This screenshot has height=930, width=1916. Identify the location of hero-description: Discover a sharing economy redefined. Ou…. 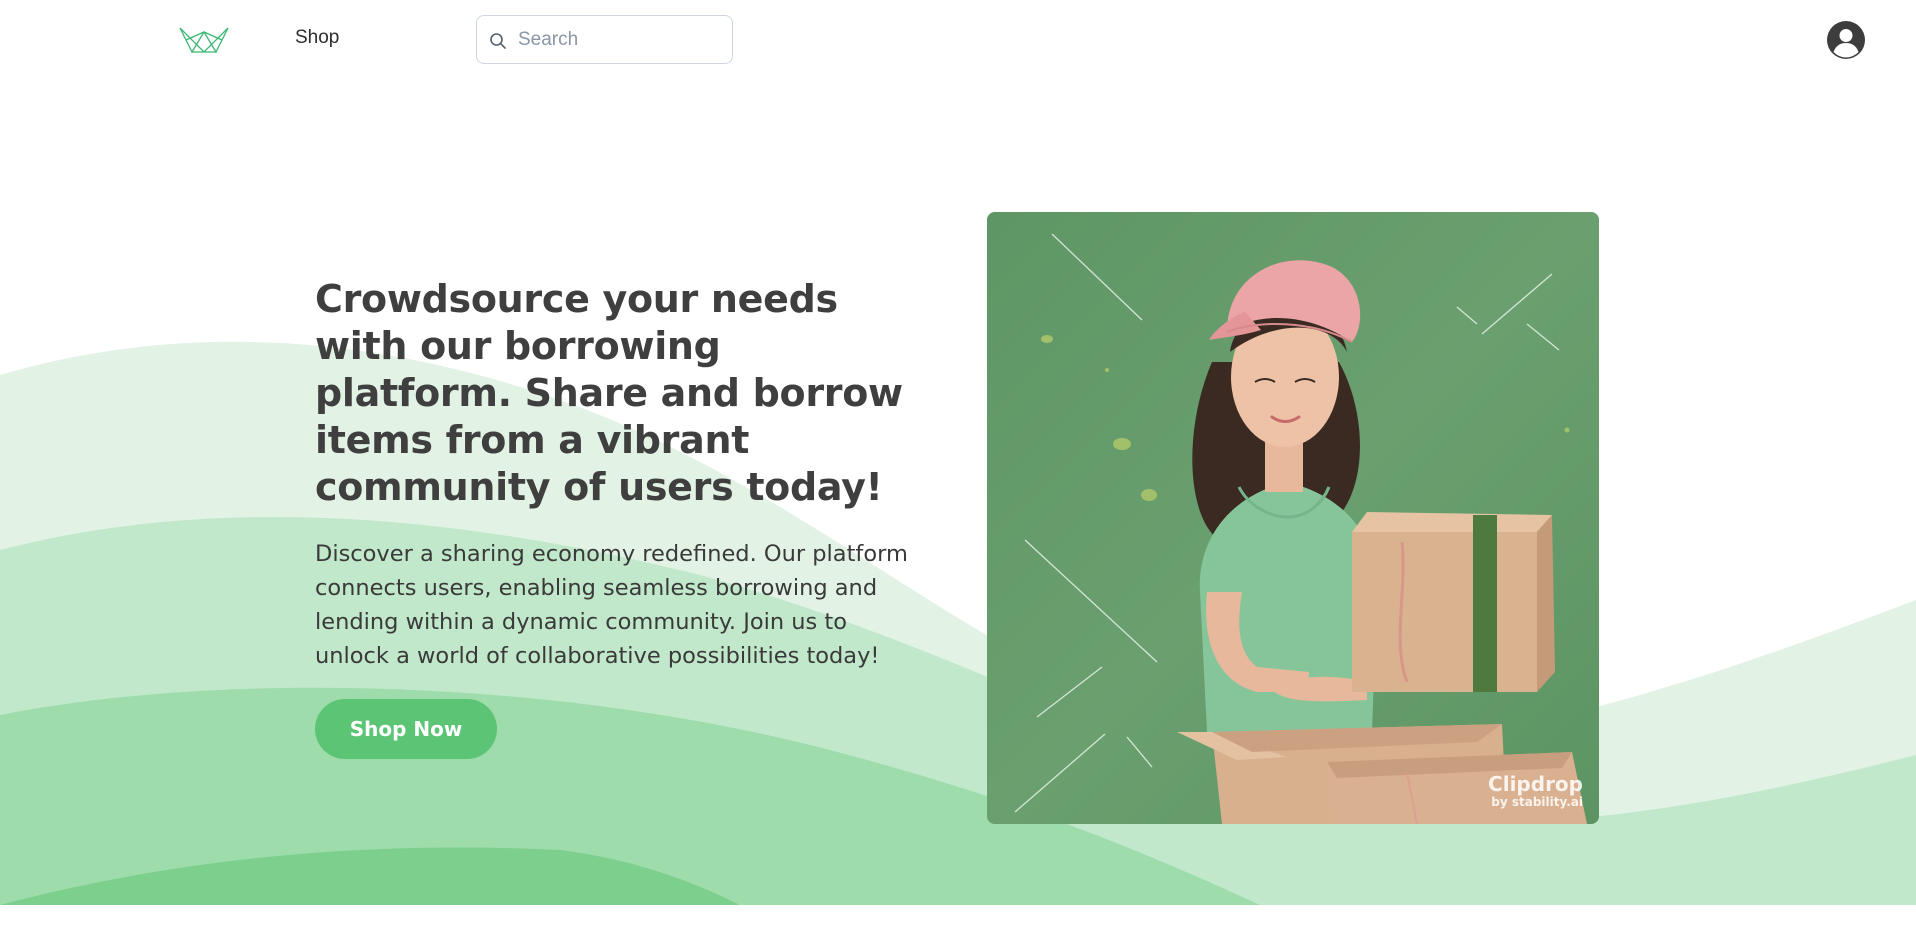
(611, 605).